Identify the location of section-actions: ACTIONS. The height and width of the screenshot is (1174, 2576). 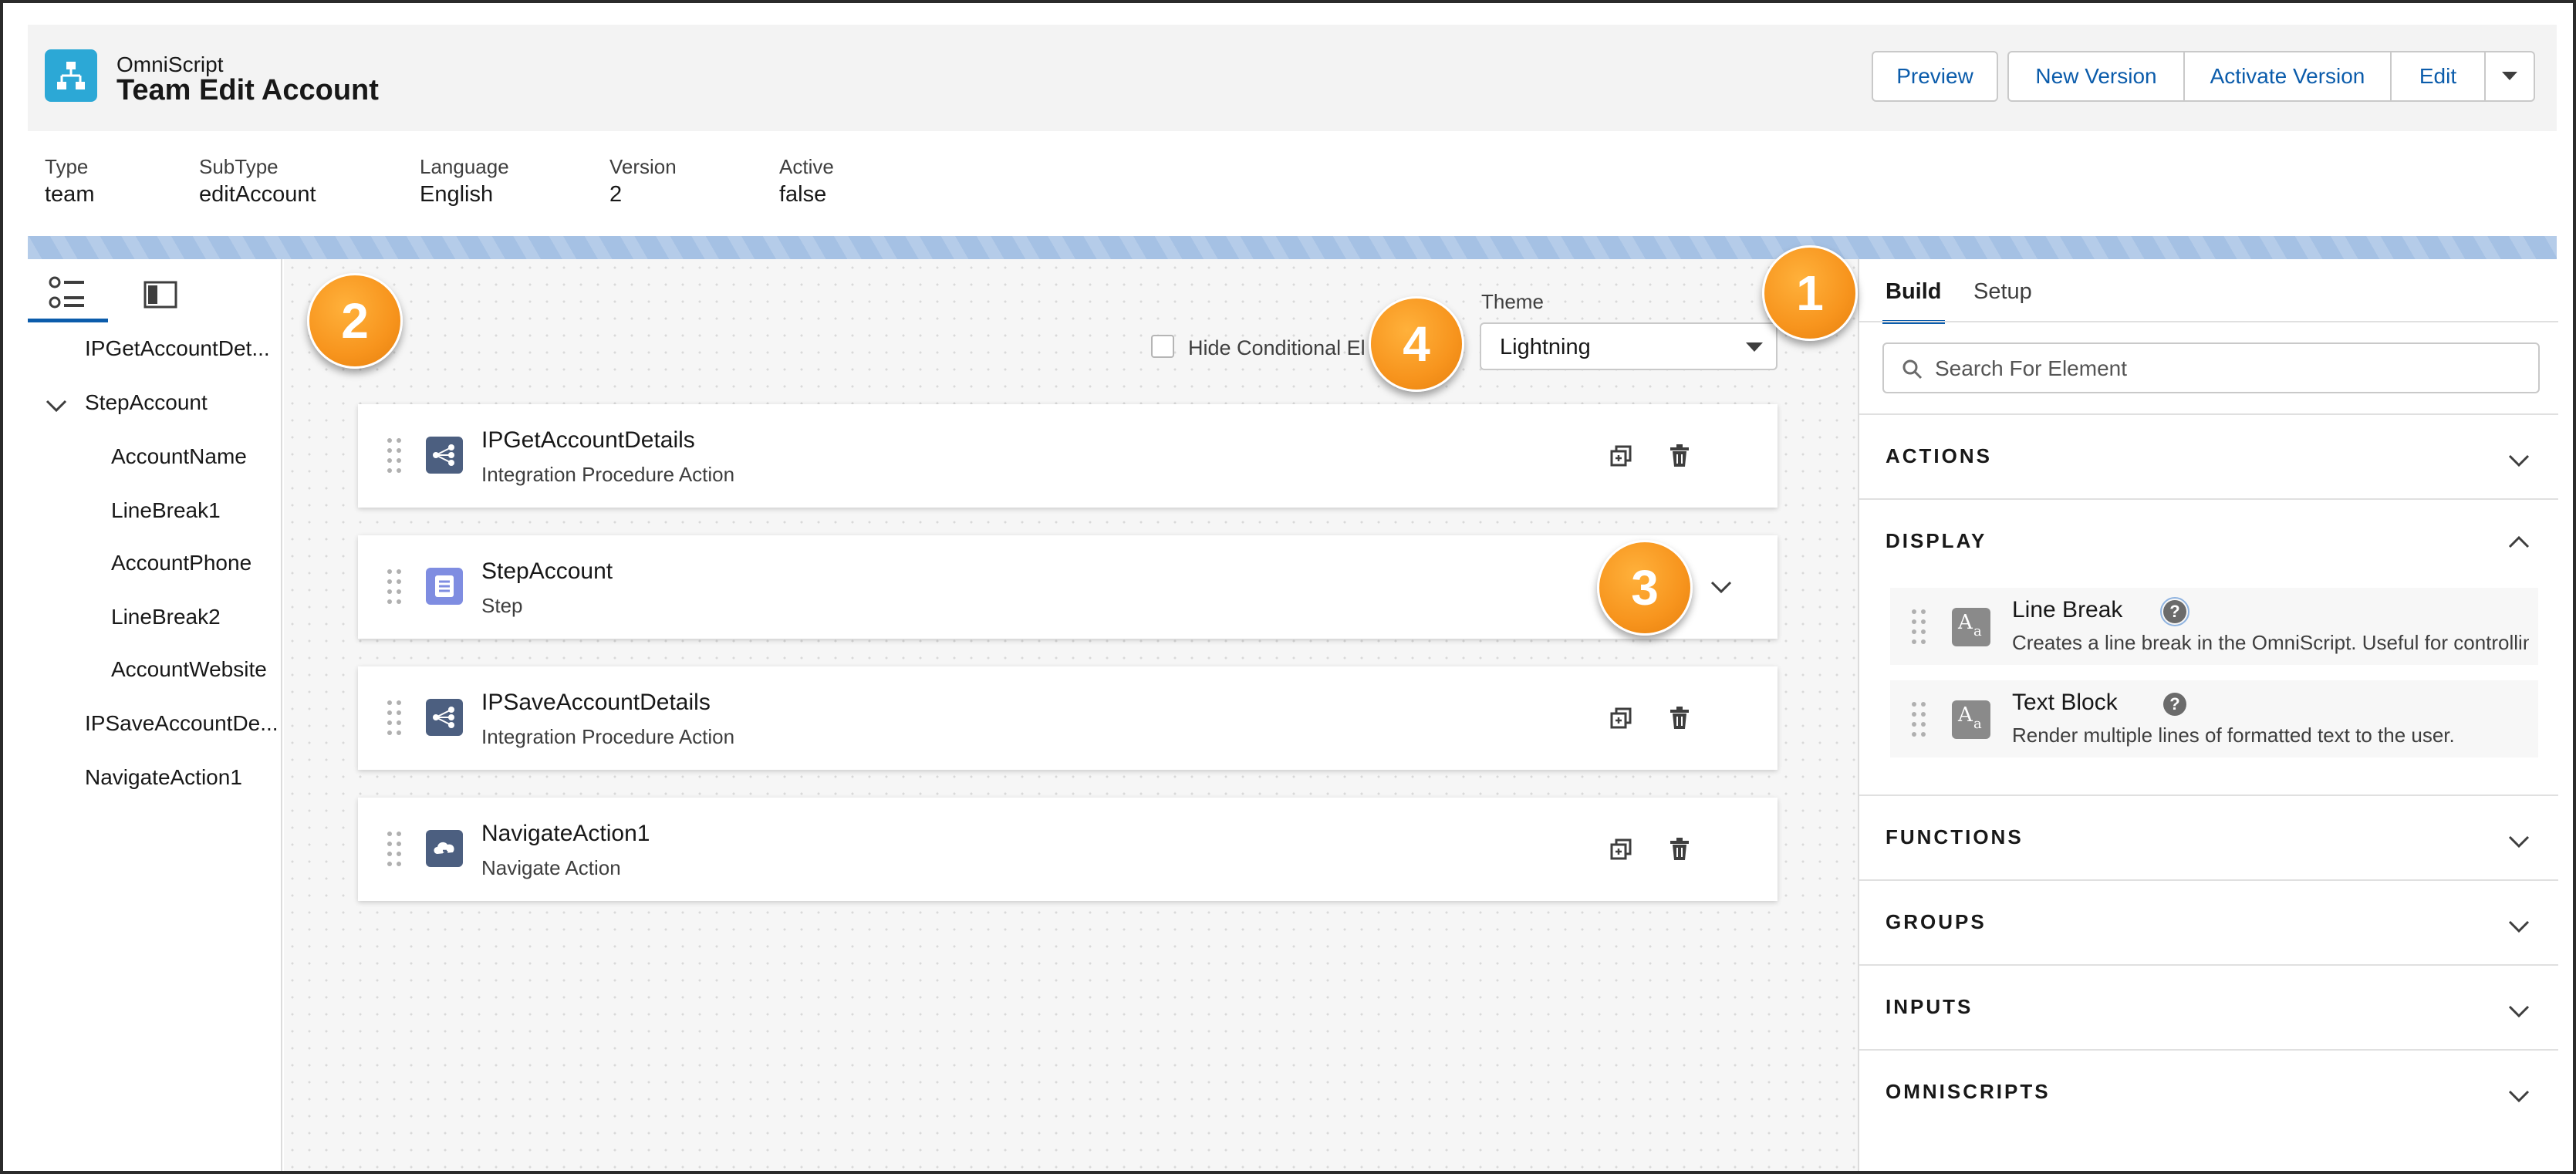
(2208, 455).